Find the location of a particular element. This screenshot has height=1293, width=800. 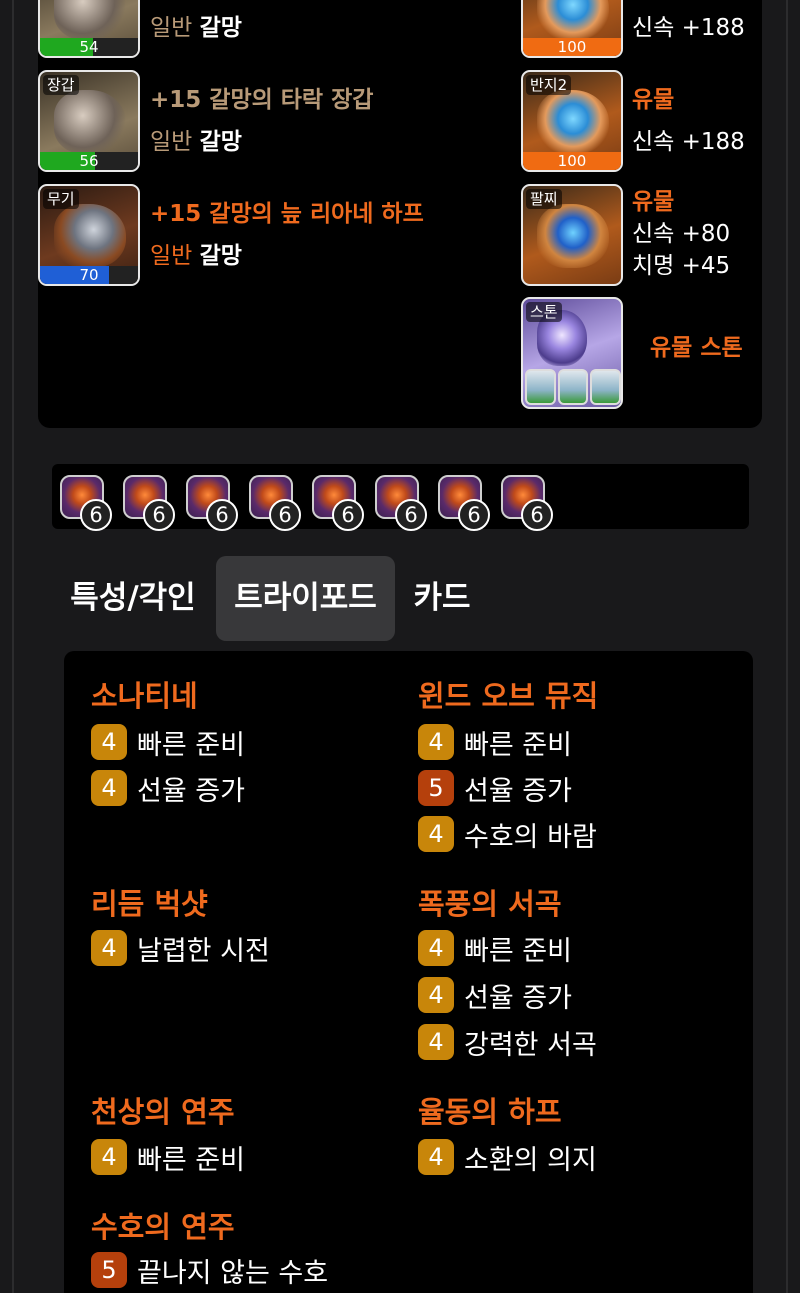

skill-title: 리듬 벅샷 is located at coordinates (149, 904).